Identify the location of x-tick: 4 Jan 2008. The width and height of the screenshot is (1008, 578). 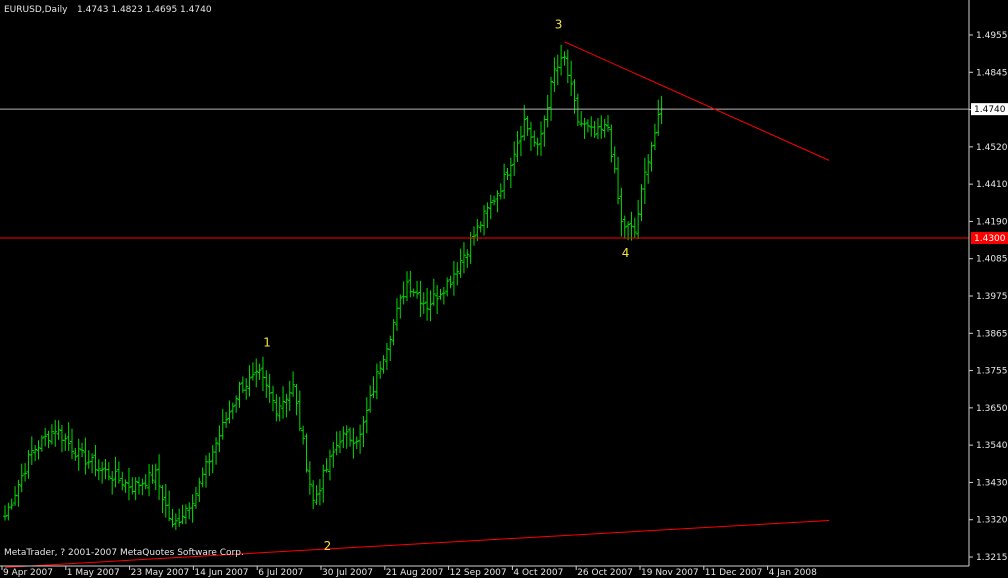
(792, 572).